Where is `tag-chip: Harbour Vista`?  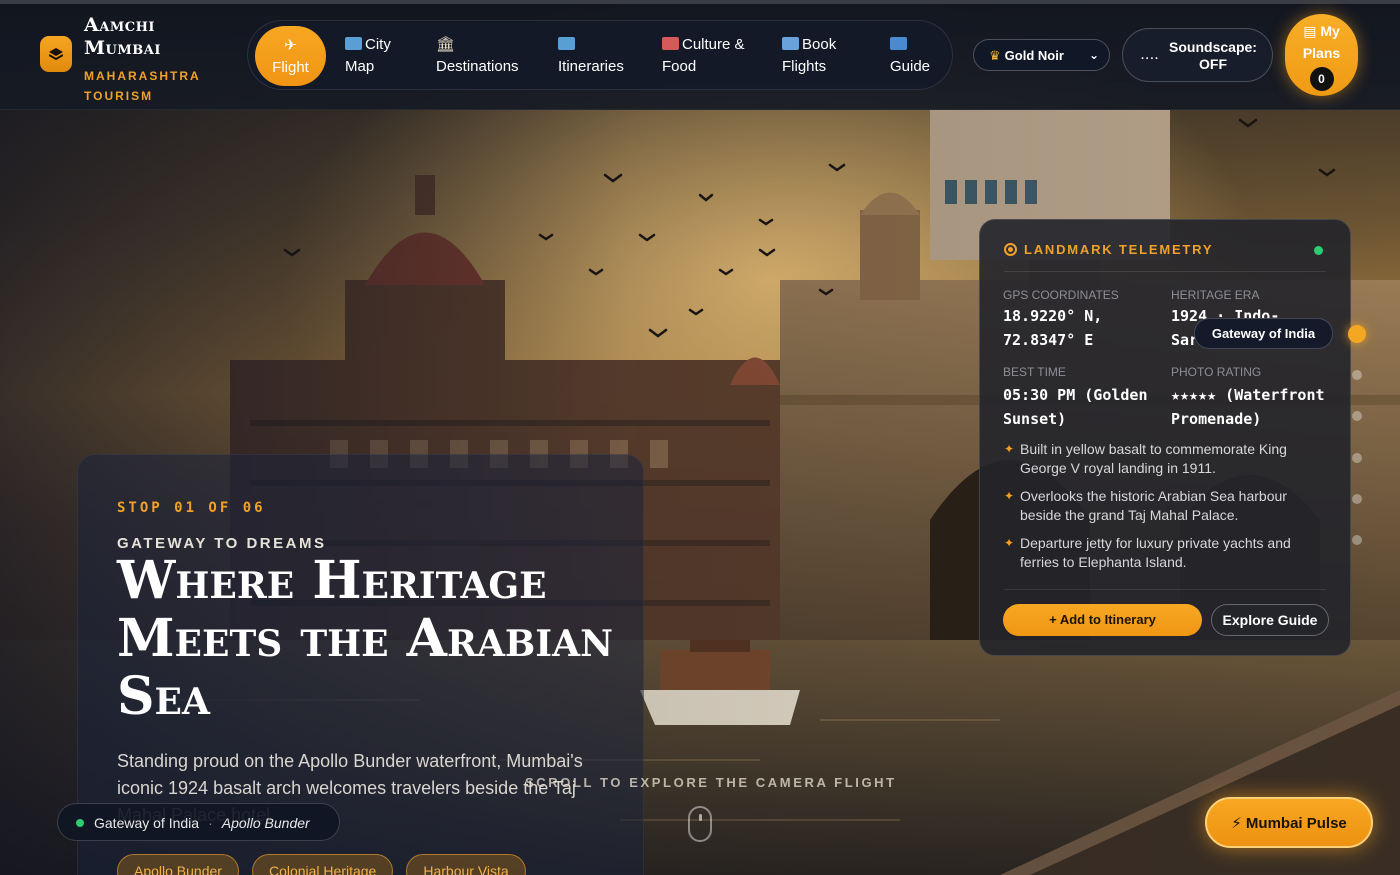 tag-chip: Harbour Vista is located at coordinates (466, 864).